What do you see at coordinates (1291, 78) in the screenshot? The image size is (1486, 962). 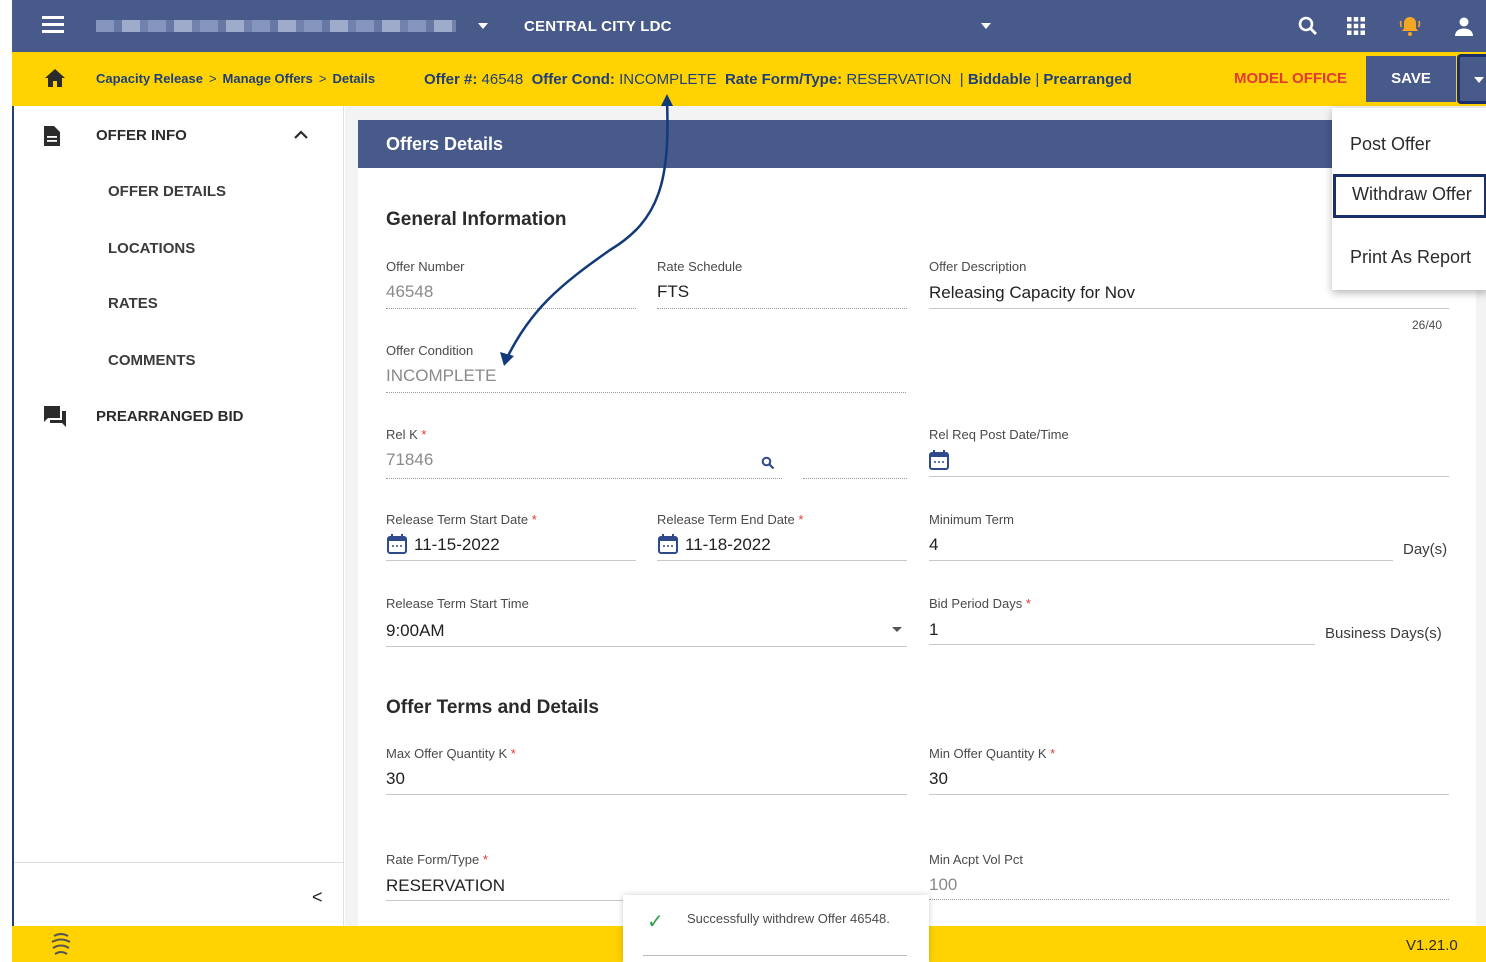 I see `model-office-badge: MODEL OFFICE` at bounding box center [1291, 78].